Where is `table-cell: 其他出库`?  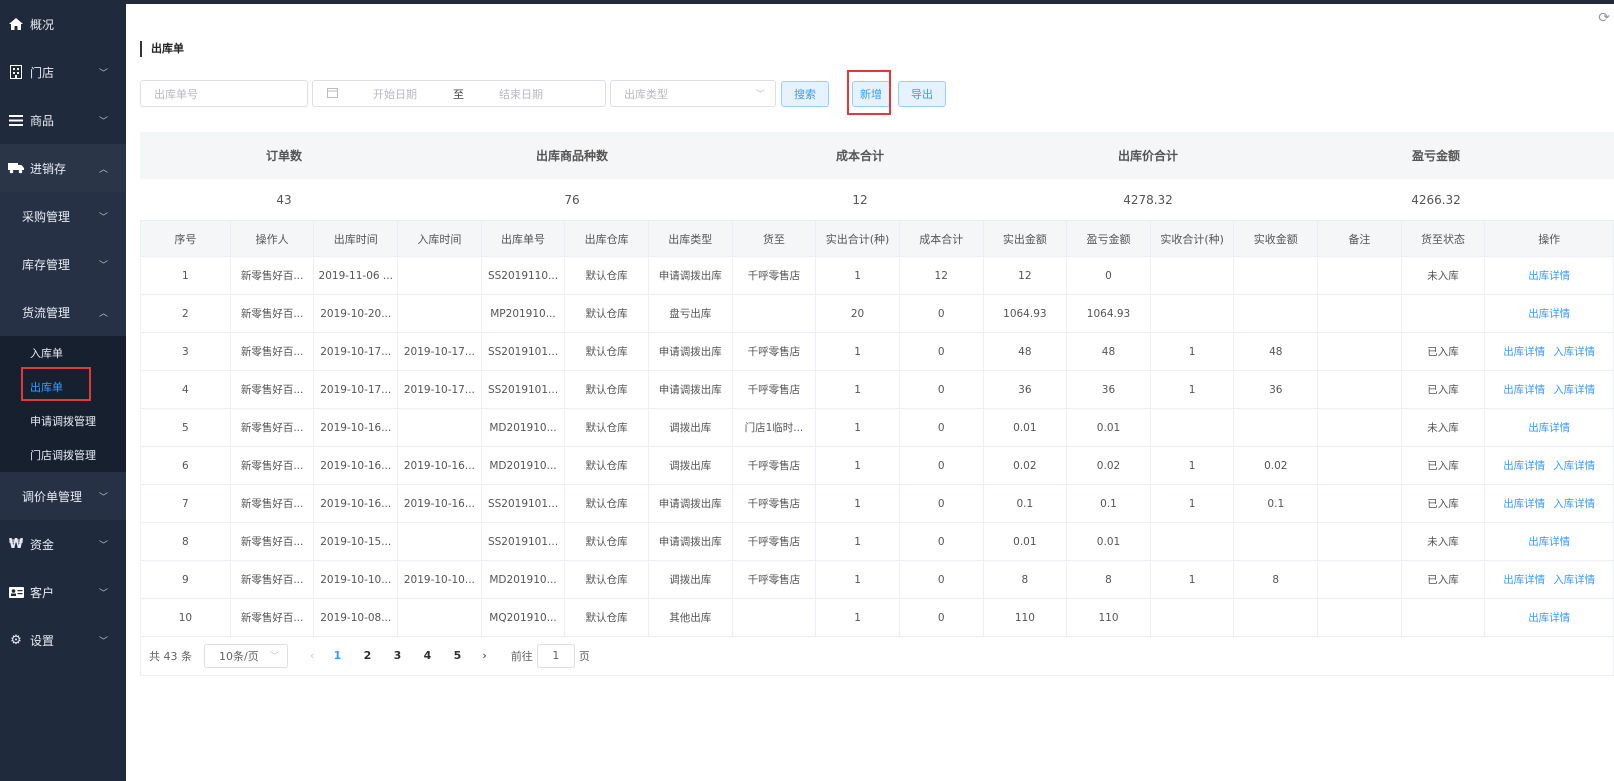
table-cell: 其他出库 is located at coordinates (690, 617).